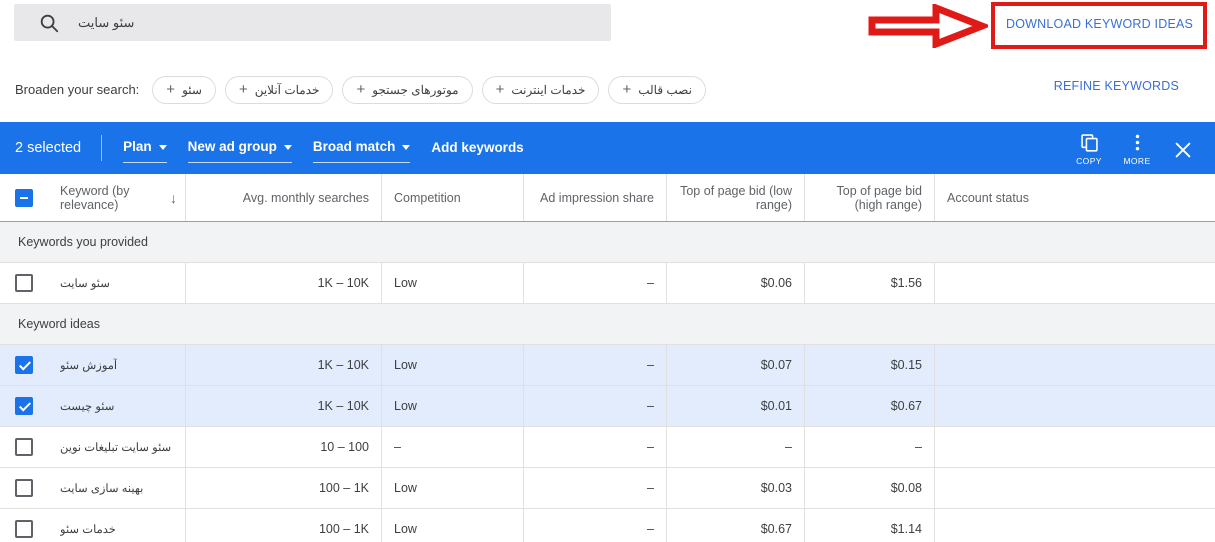 The image size is (1215, 542). I want to click on close-button, so click(1183, 152).